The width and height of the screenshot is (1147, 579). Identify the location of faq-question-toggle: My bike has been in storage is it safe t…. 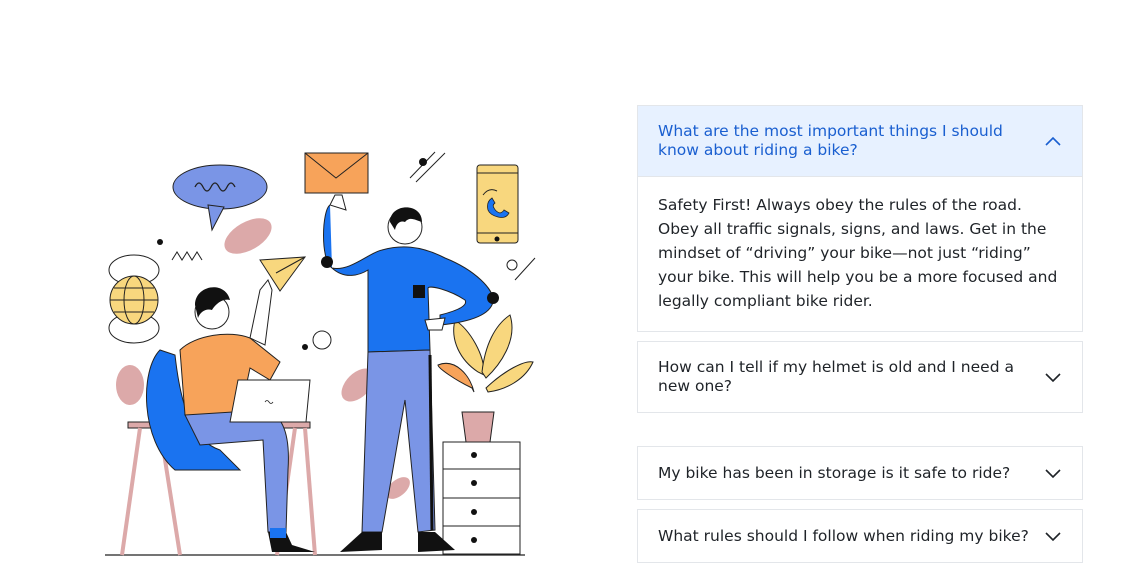
(860, 473).